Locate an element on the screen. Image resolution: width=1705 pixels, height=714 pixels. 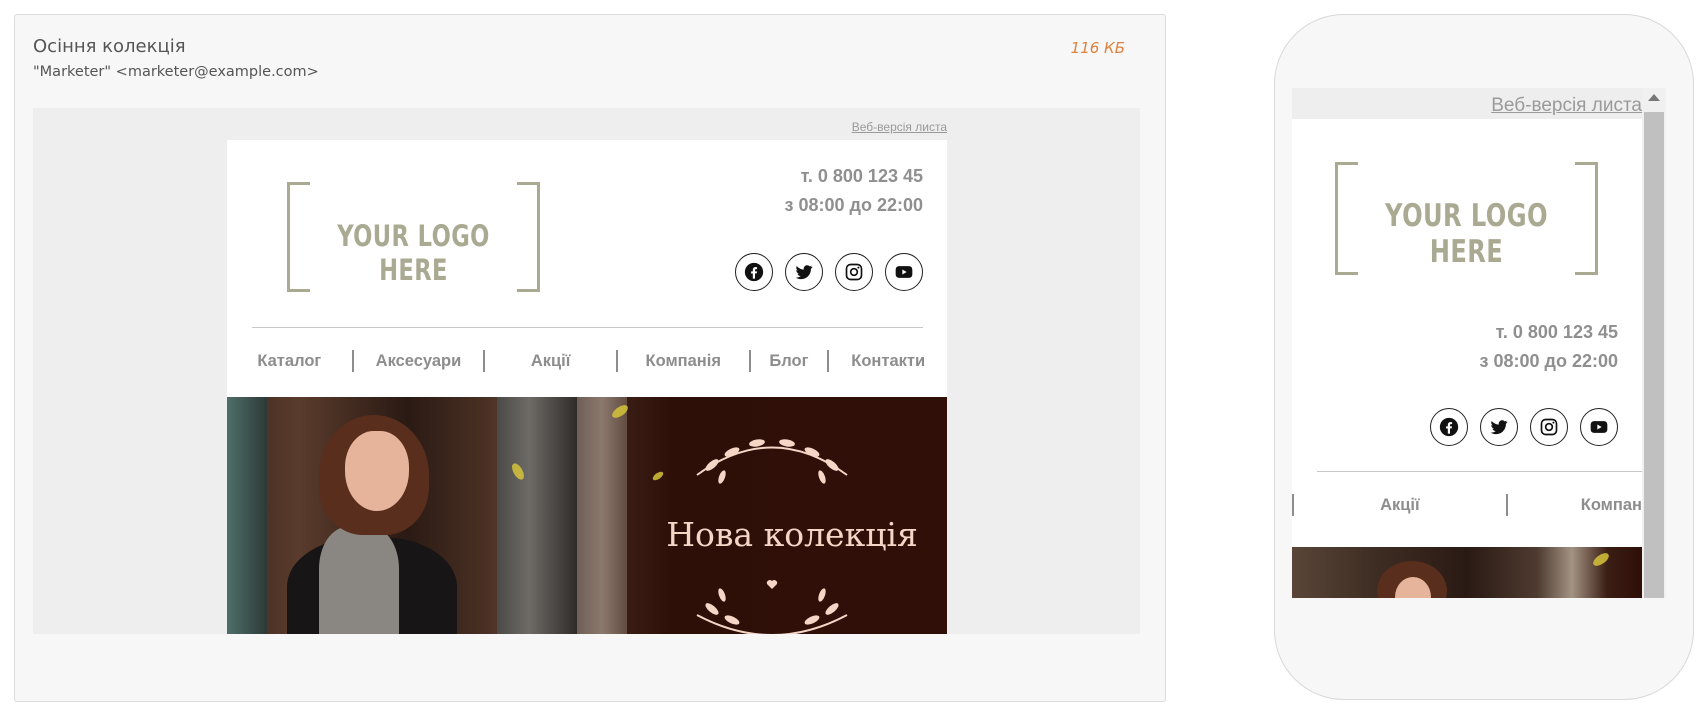
working-hours: з 08:00 до 22:00 is located at coordinates (853, 205).